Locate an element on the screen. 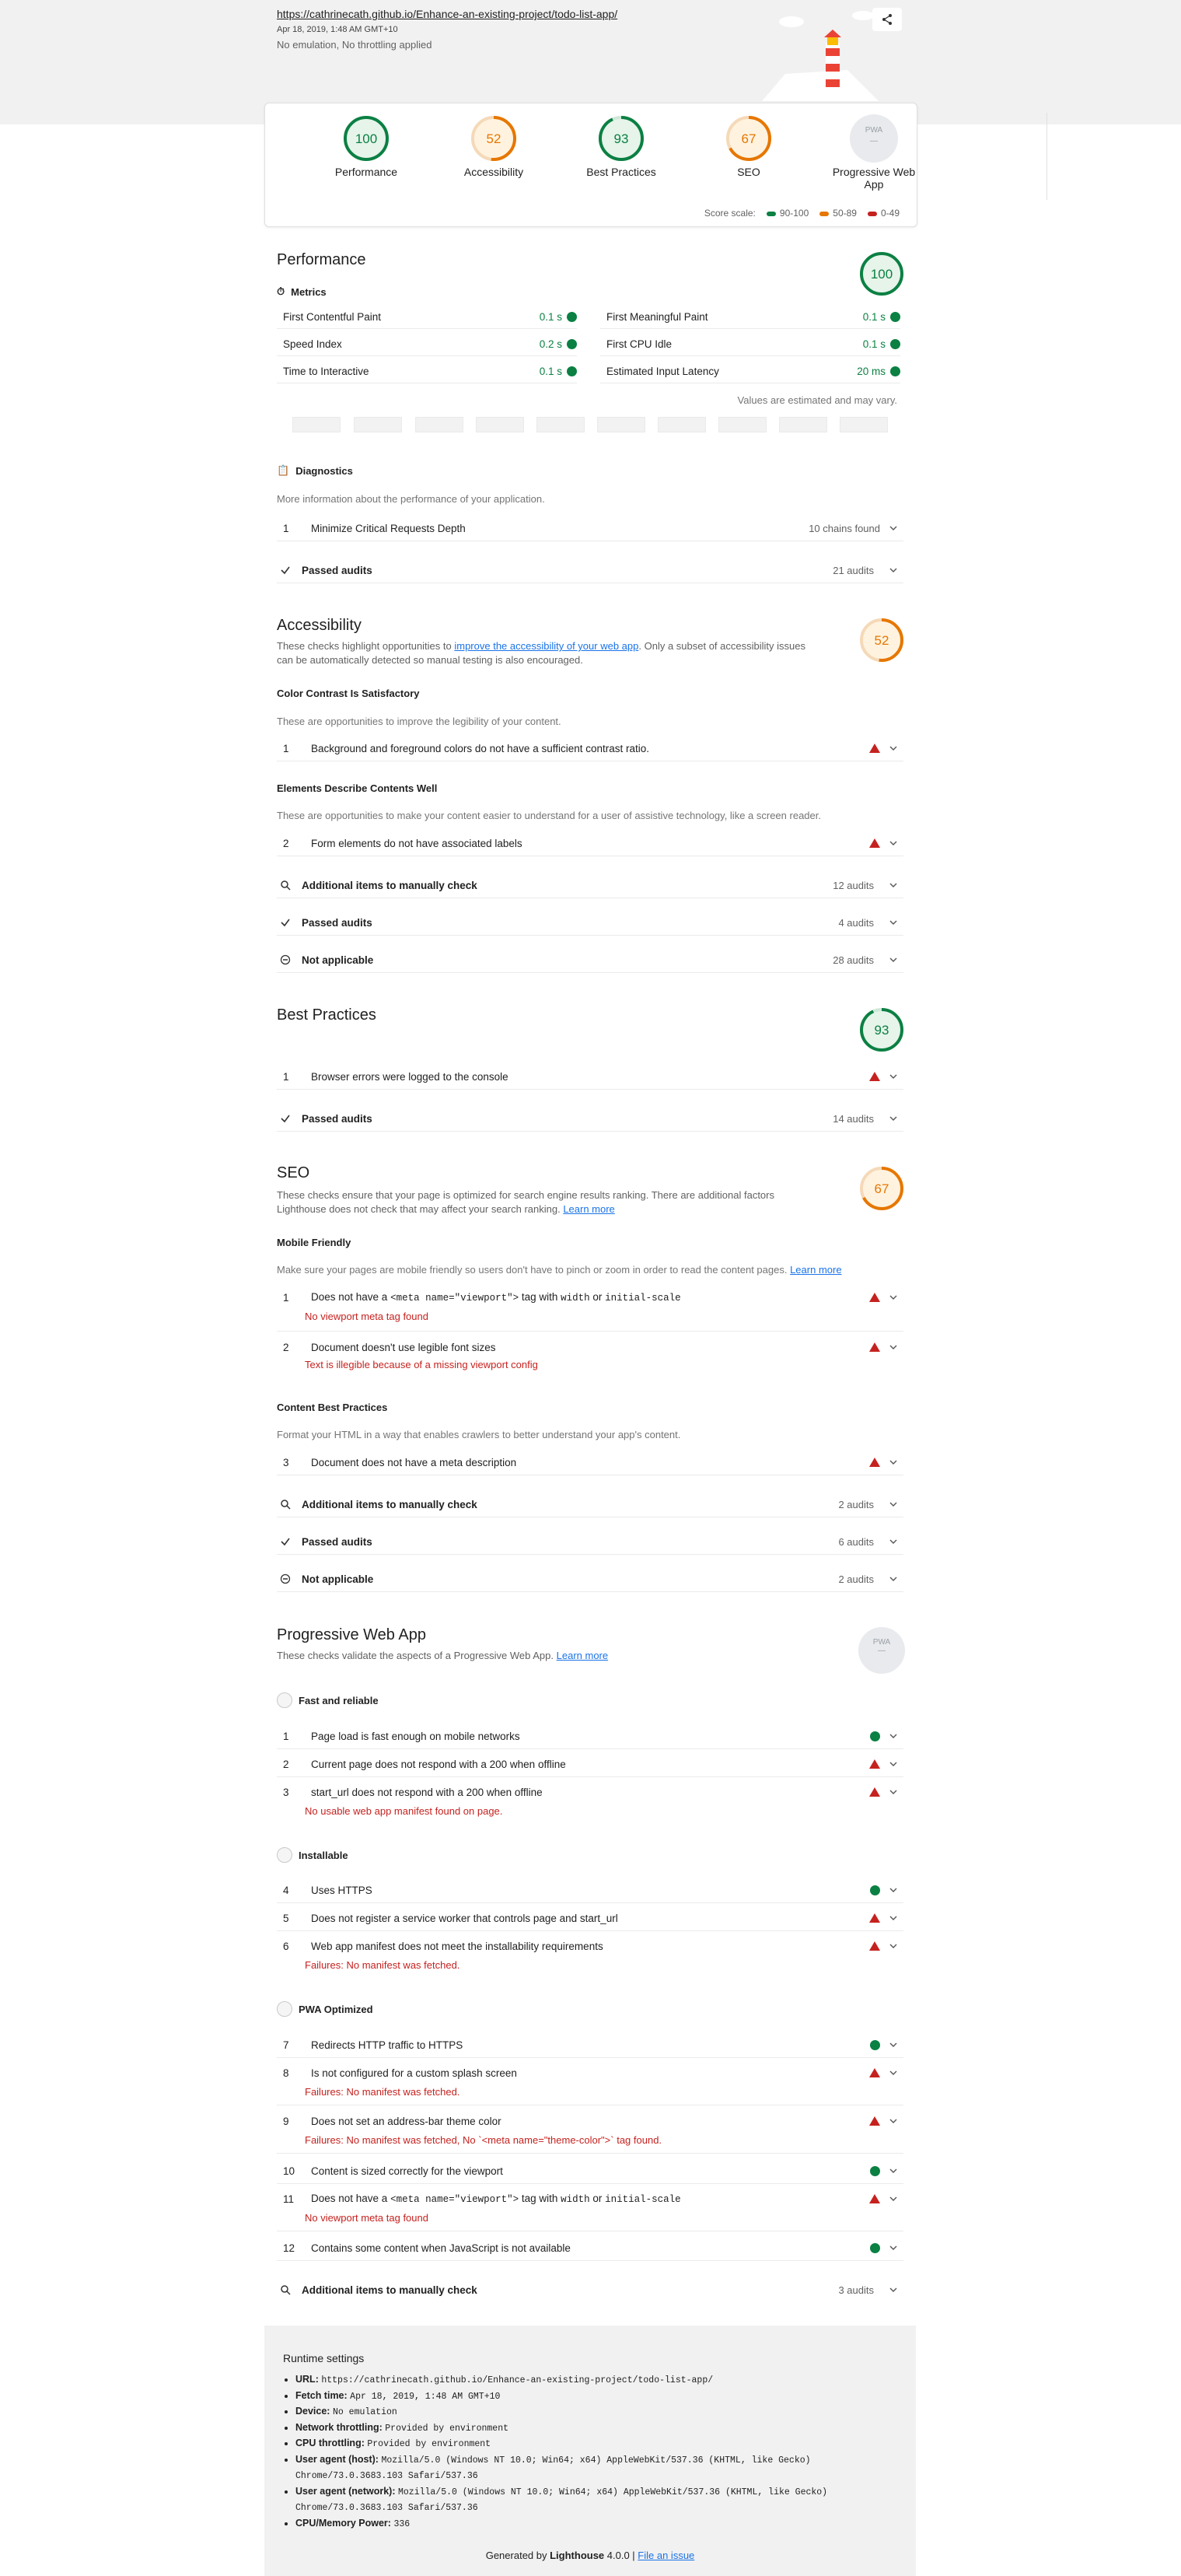  accessibility-title: Accessibility is located at coordinates (319, 626).